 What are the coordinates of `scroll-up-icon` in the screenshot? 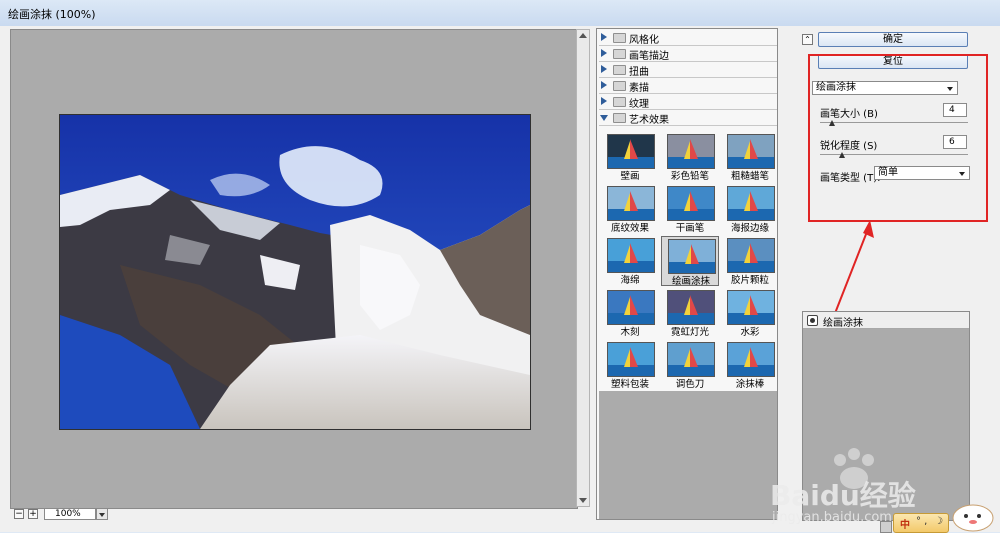 It's located at (583, 35).